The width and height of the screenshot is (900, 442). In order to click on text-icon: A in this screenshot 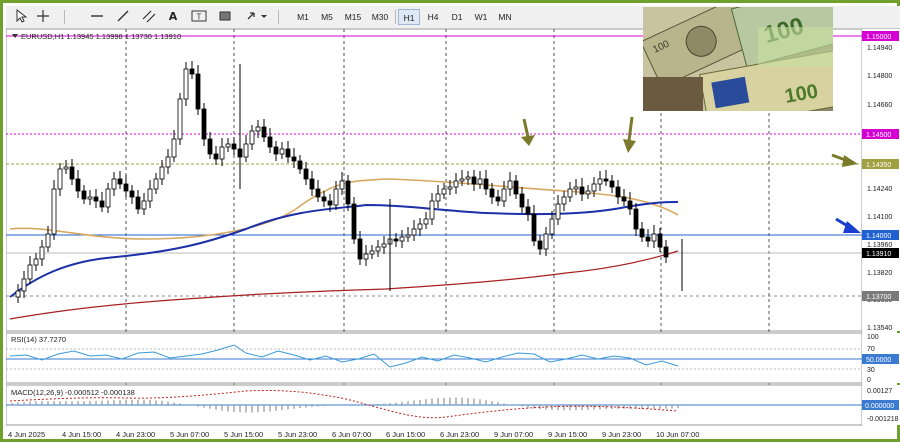, I will do `click(173, 17)`.